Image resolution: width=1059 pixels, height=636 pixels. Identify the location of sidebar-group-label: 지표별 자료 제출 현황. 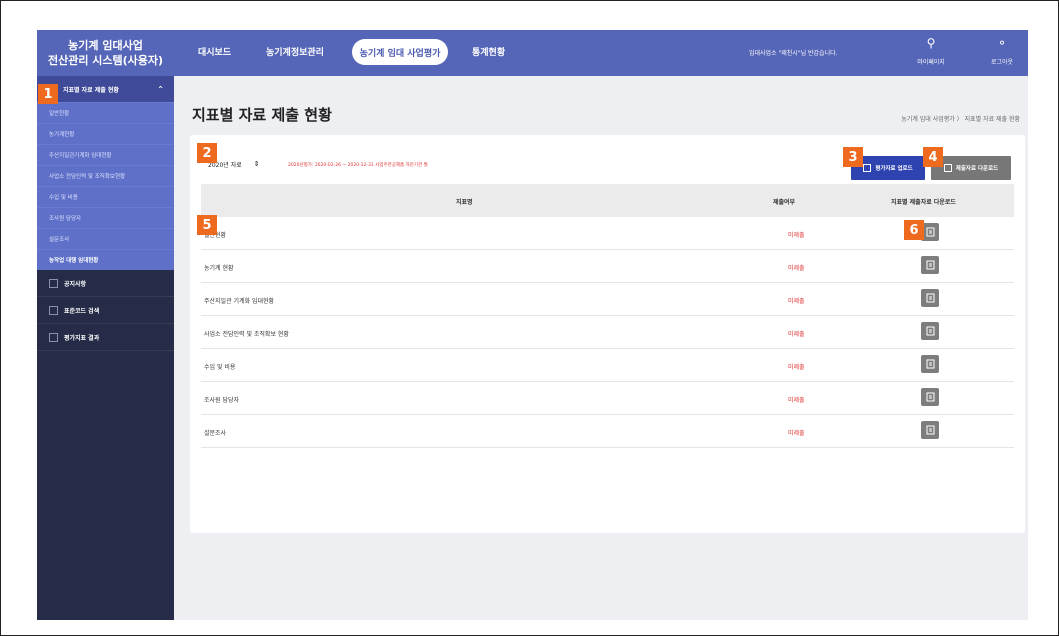
(91, 90).